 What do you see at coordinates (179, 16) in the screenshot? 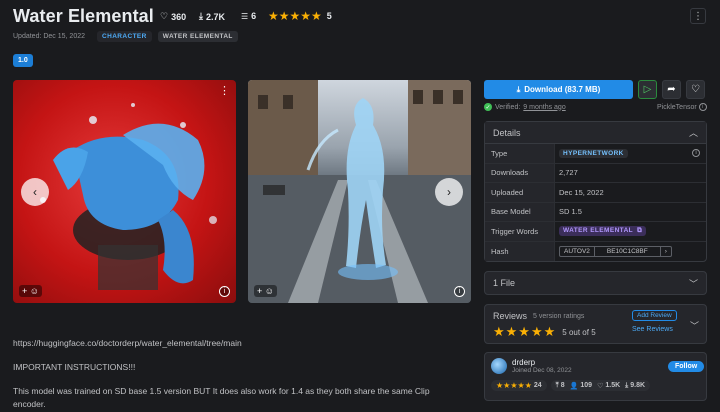
I see `like-count: 360` at bounding box center [179, 16].